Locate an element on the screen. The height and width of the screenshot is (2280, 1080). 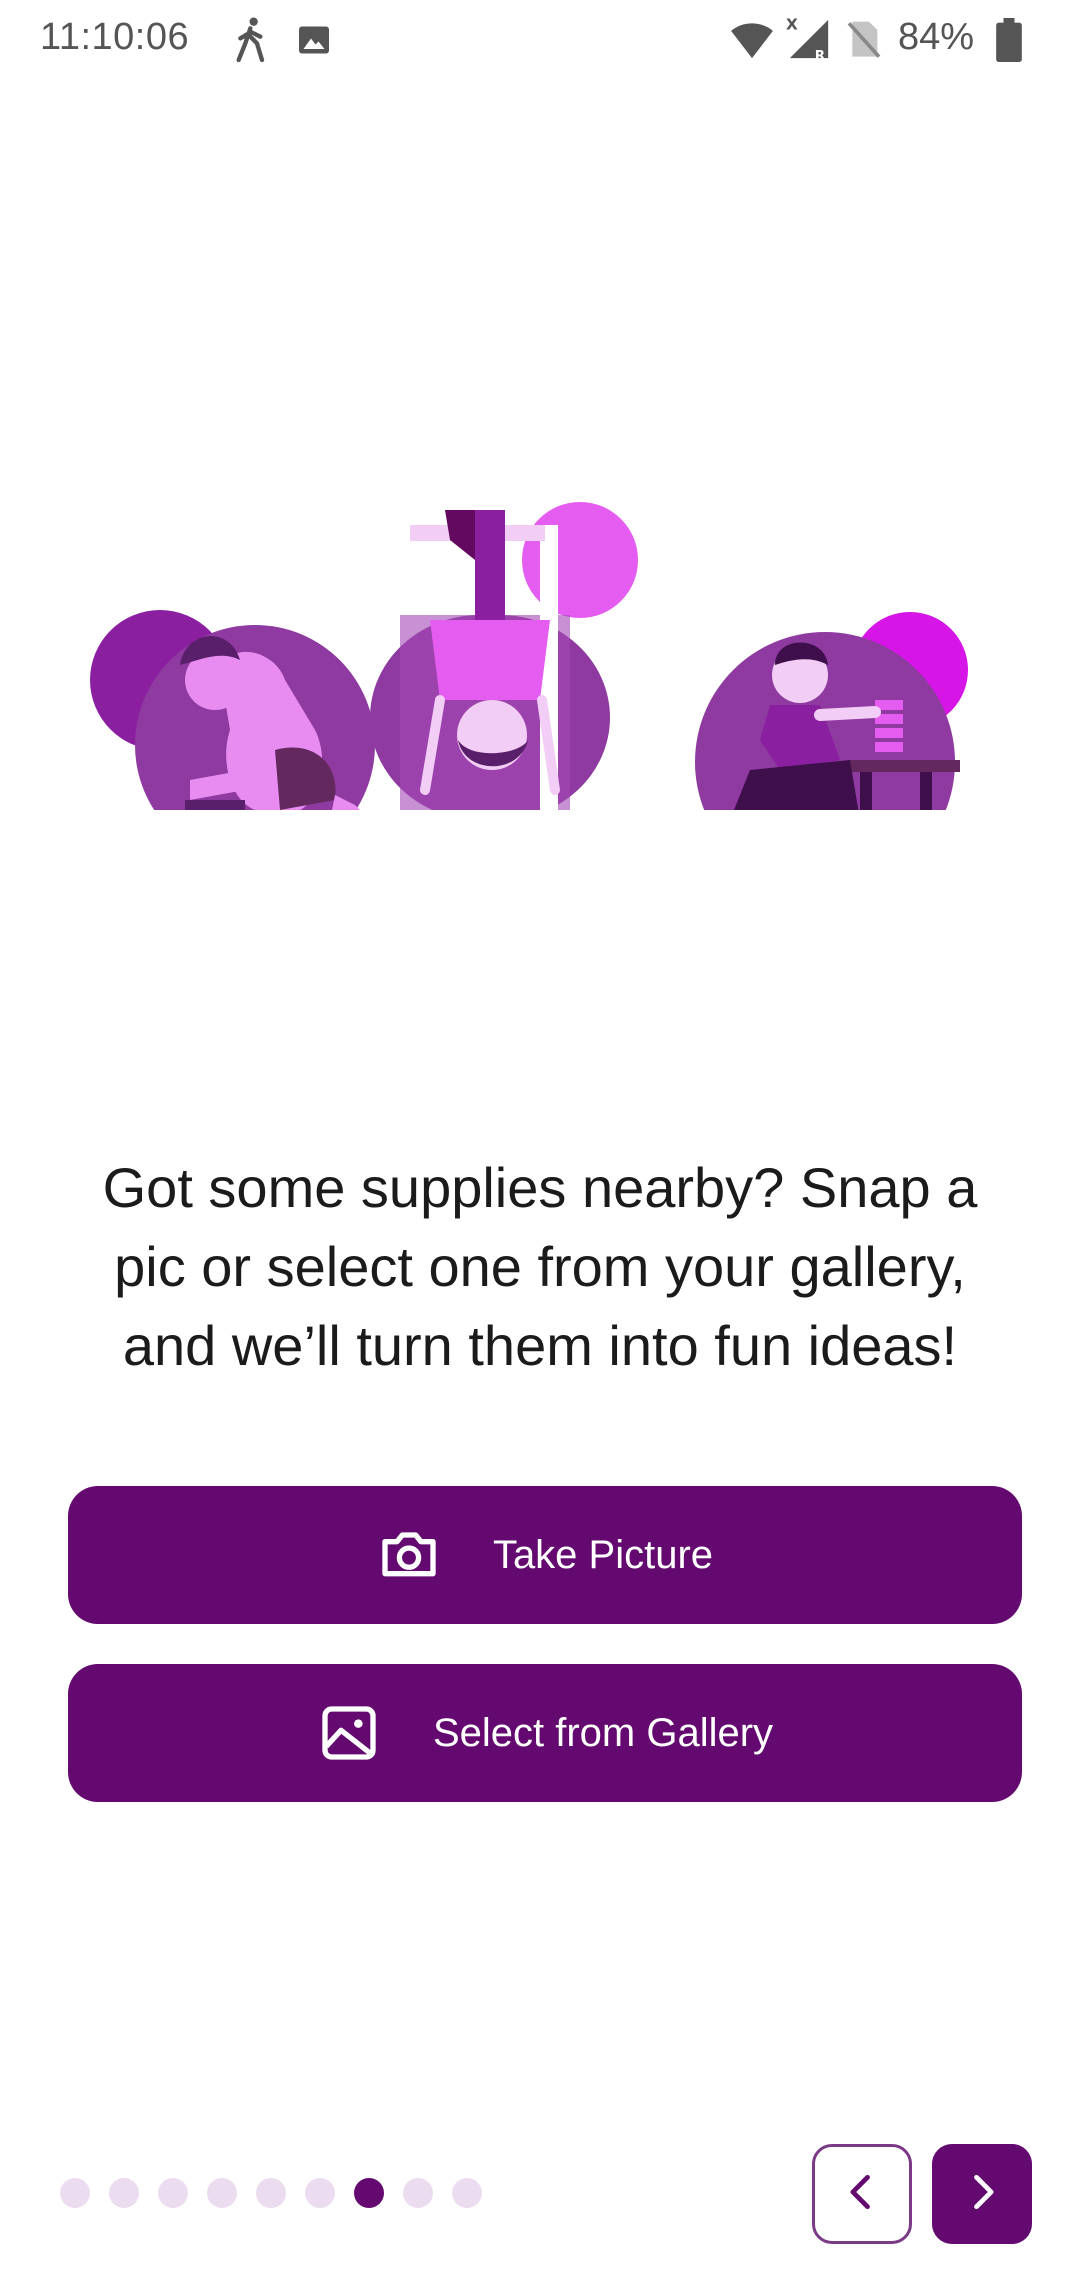
status-bar: 11:10:06 X R 84% is located at coordinates (540, 40).